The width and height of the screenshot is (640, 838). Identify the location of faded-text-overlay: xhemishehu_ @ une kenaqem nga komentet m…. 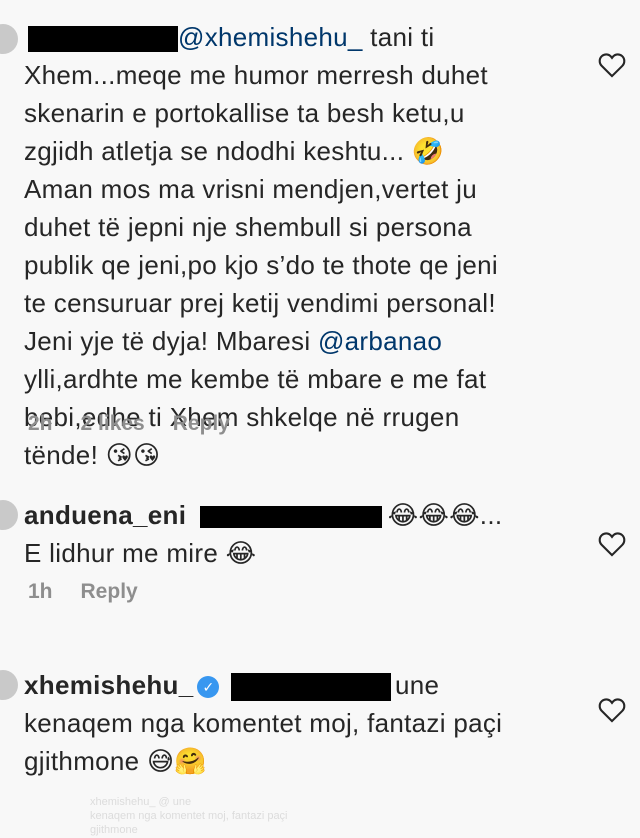
(189, 816).